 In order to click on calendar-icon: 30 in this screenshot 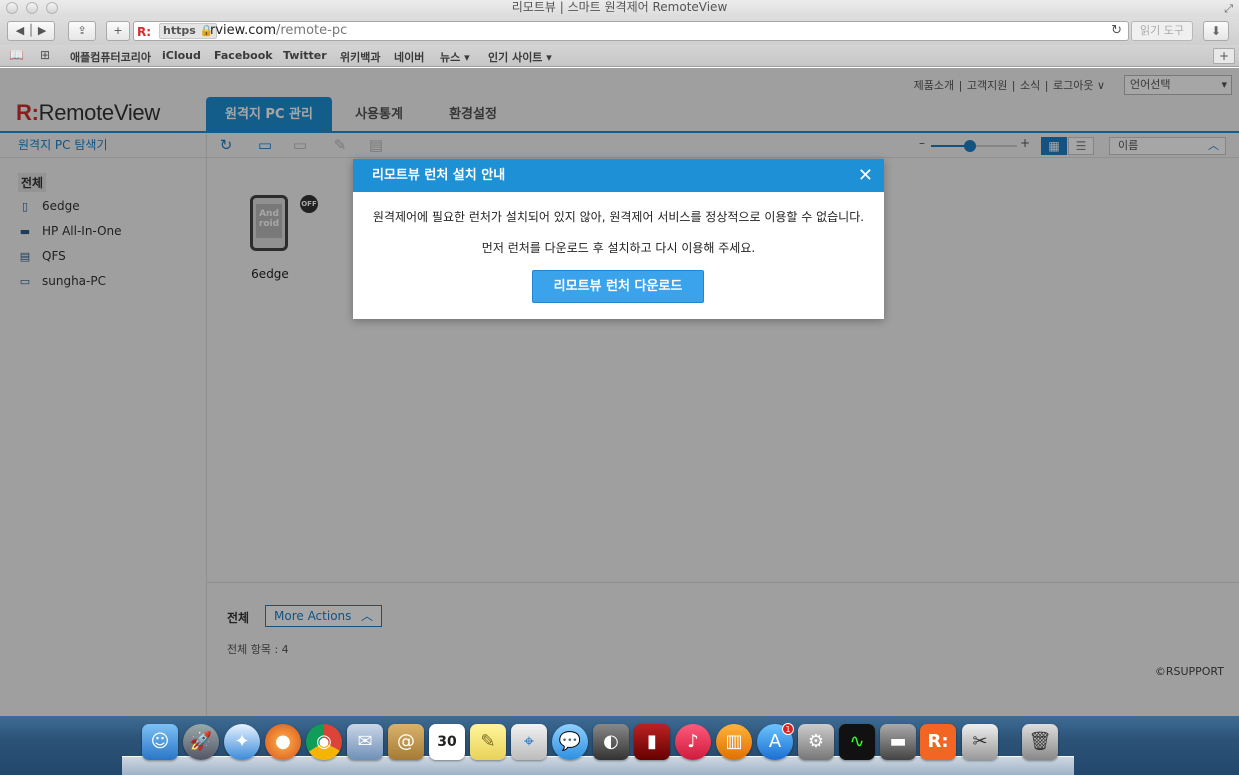, I will do `click(447, 742)`.